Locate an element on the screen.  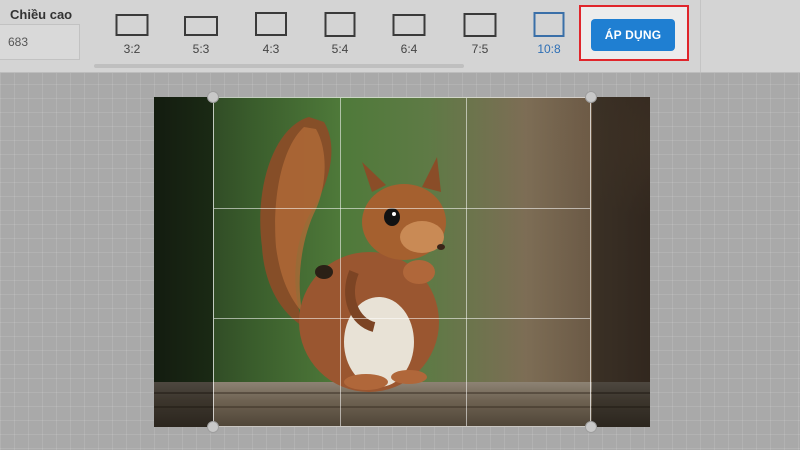
crop-shade-left is located at coordinates (183, 262).